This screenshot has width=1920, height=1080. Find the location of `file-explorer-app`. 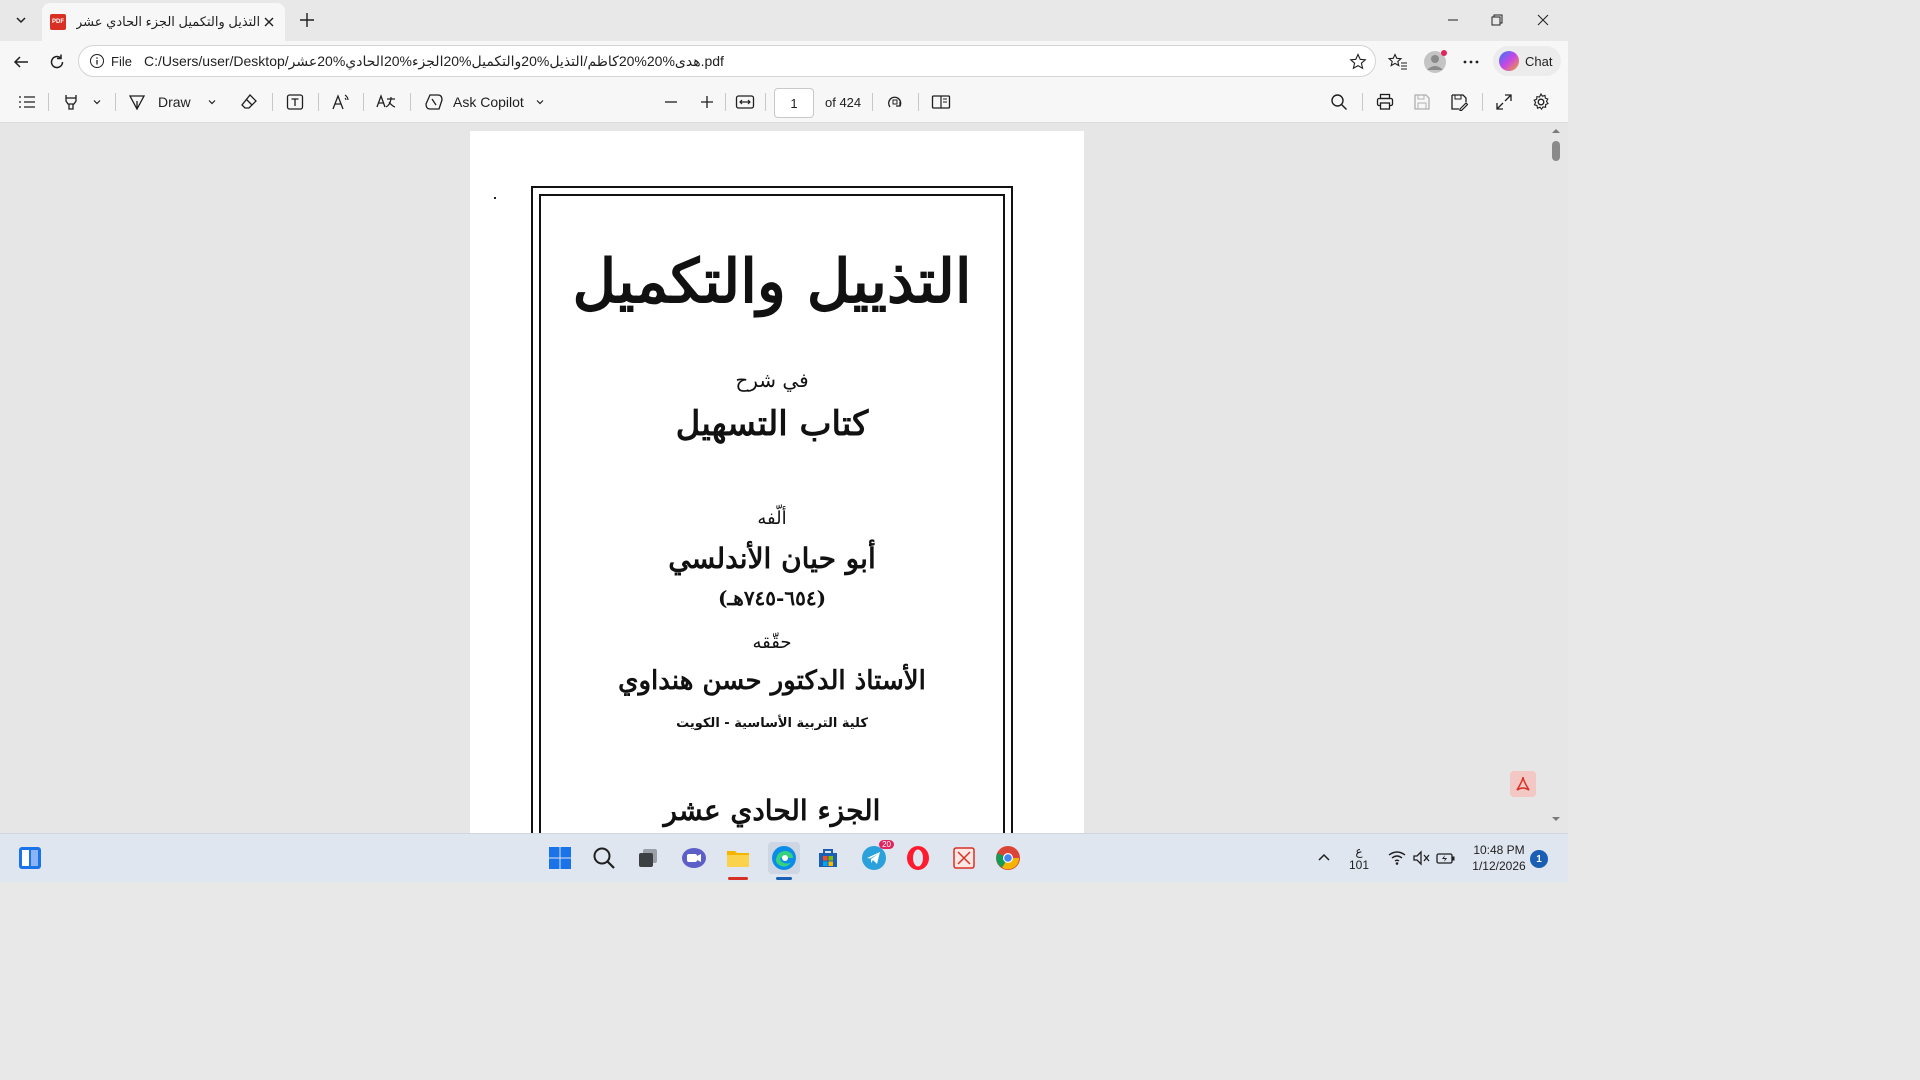

file-explorer-app is located at coordinates (738, 861).